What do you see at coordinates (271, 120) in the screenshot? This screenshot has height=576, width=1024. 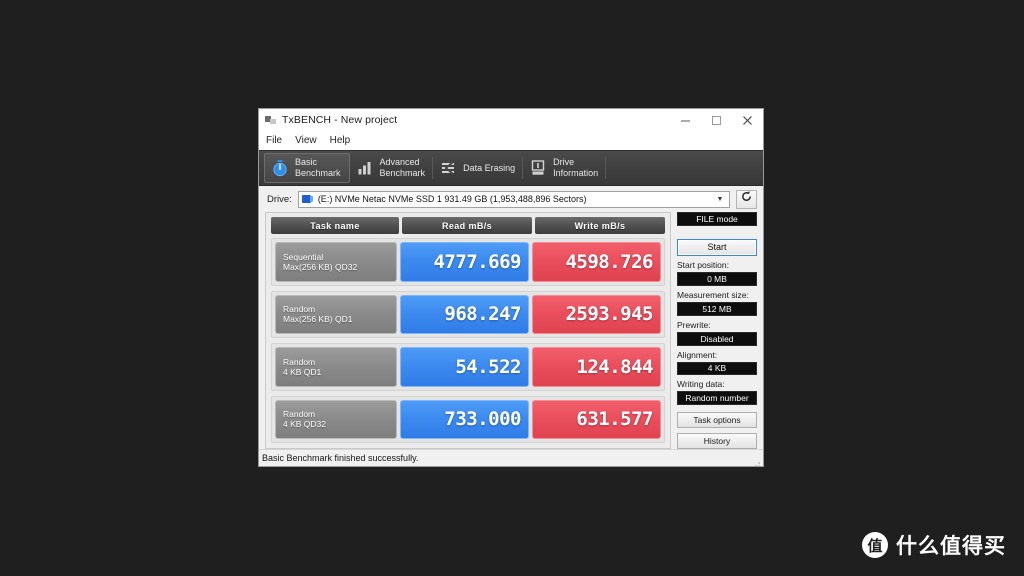 I see `app-icon` at bounding box center [271, 120].